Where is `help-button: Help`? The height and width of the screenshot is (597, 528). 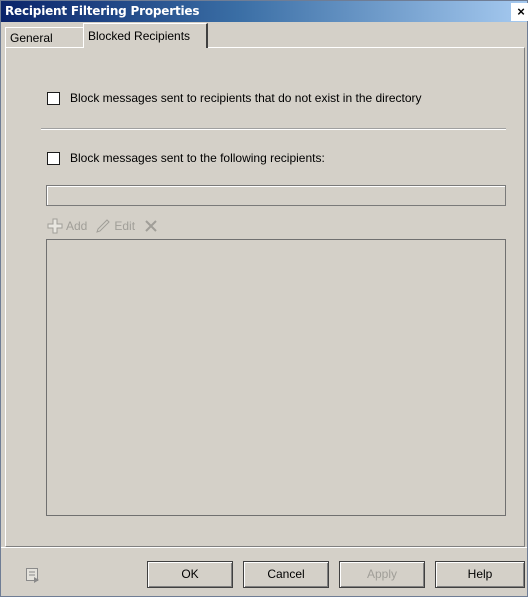 help-button: Help is located at coordinates (480, 574).